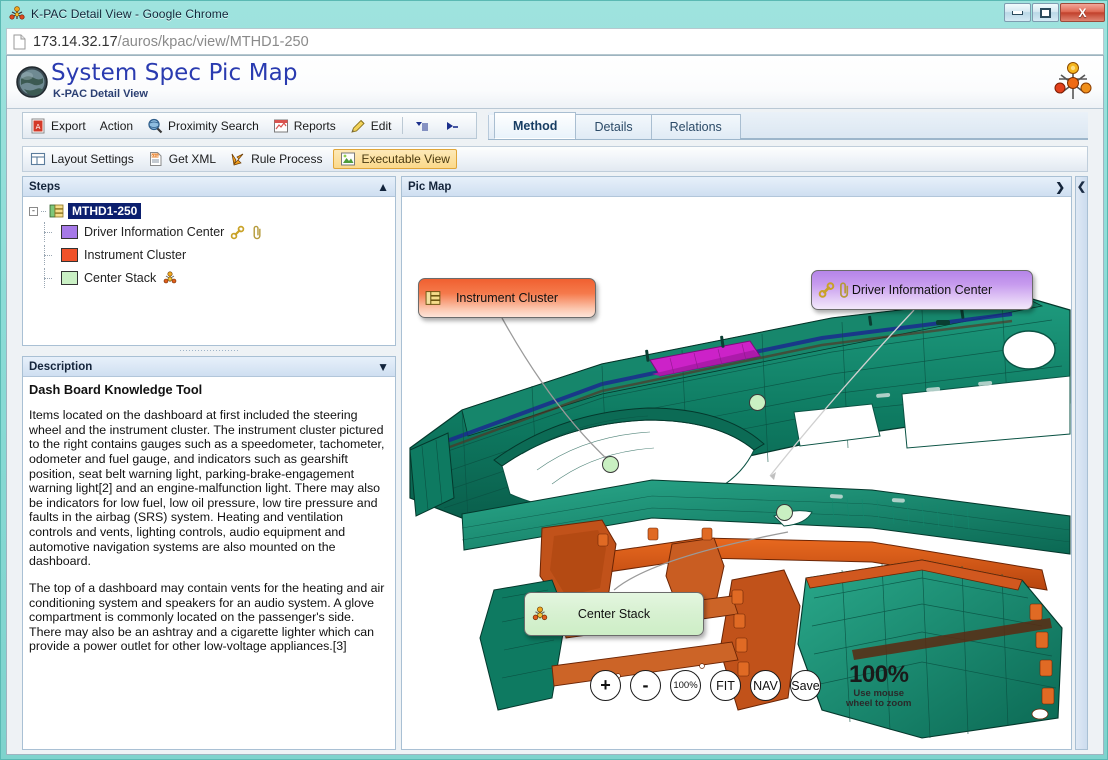 This screenshot has width=1108, height=760. I want to click on save-view-button: Save, so click(805, 686).